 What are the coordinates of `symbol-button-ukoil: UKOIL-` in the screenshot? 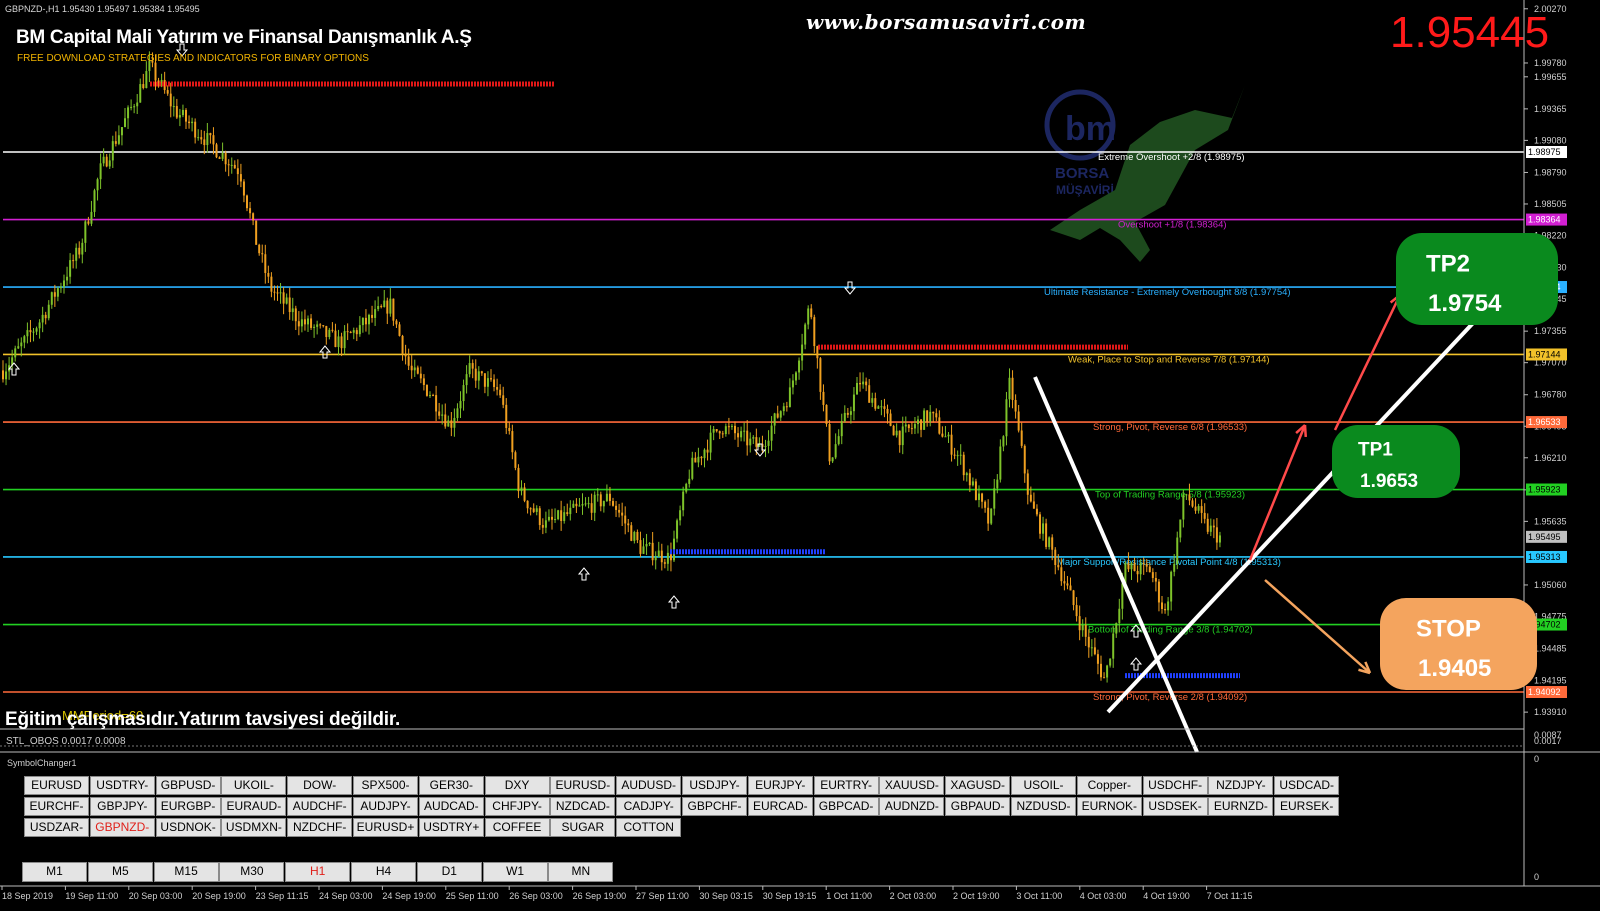 It's located at (254, 785).